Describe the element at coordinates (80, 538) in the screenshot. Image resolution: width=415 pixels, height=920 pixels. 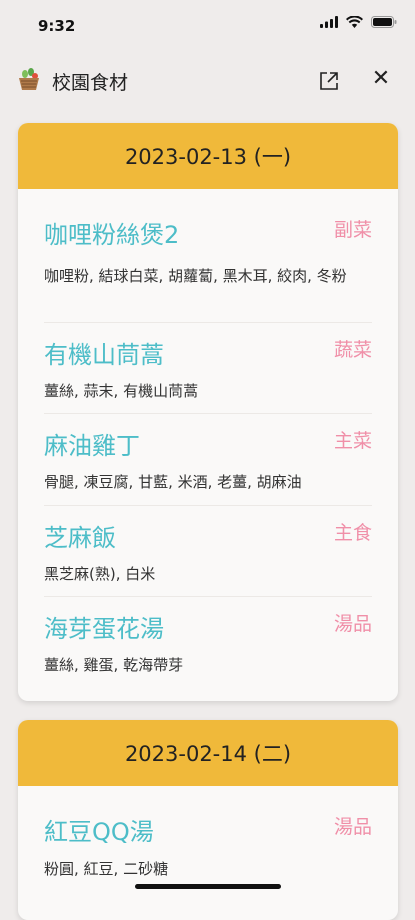
I see `dish-name: 芝麻飯` at that location.